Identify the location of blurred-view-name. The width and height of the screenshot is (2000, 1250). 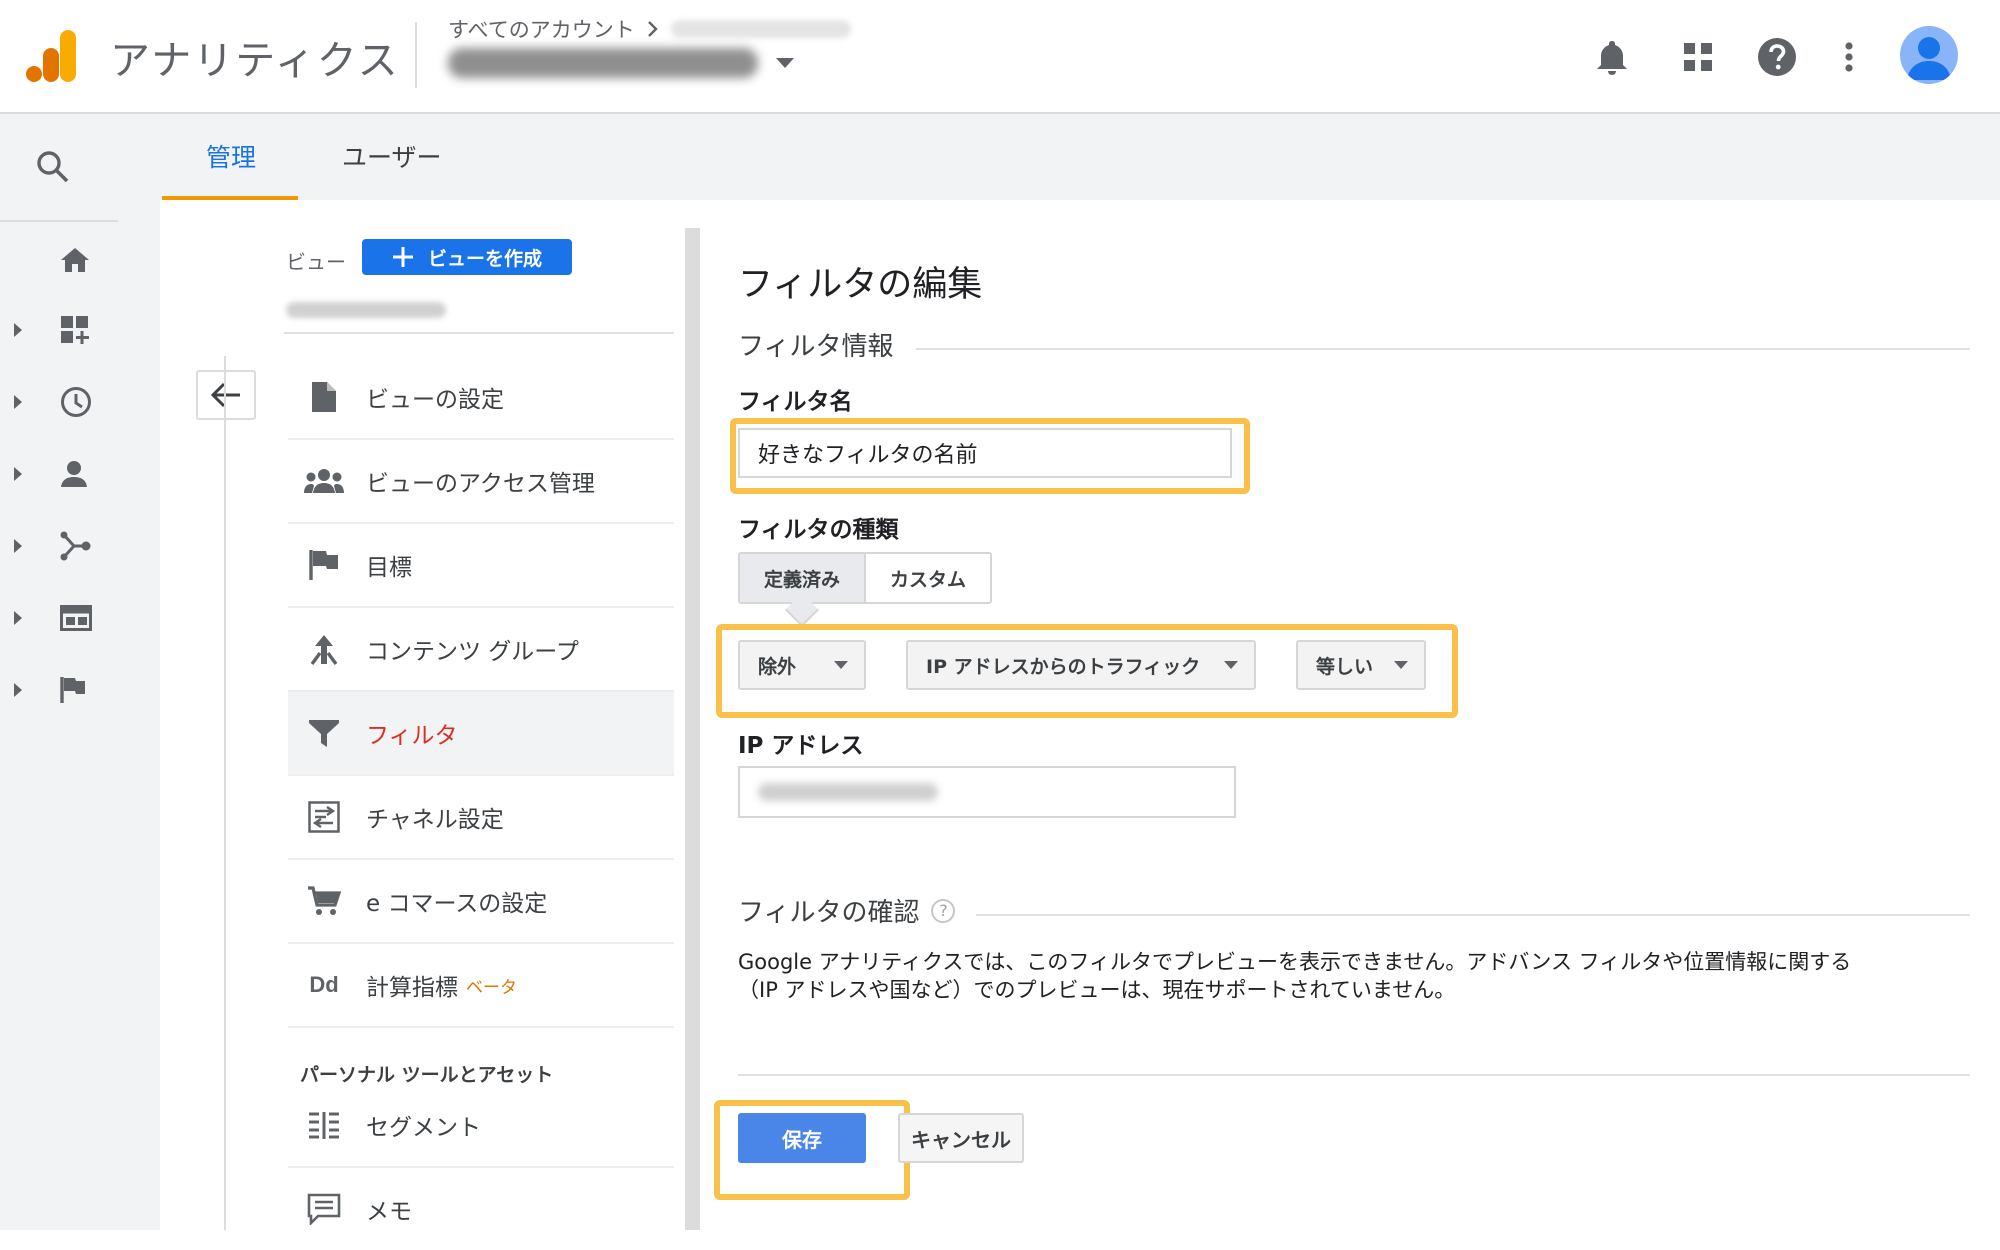
(366, 310).